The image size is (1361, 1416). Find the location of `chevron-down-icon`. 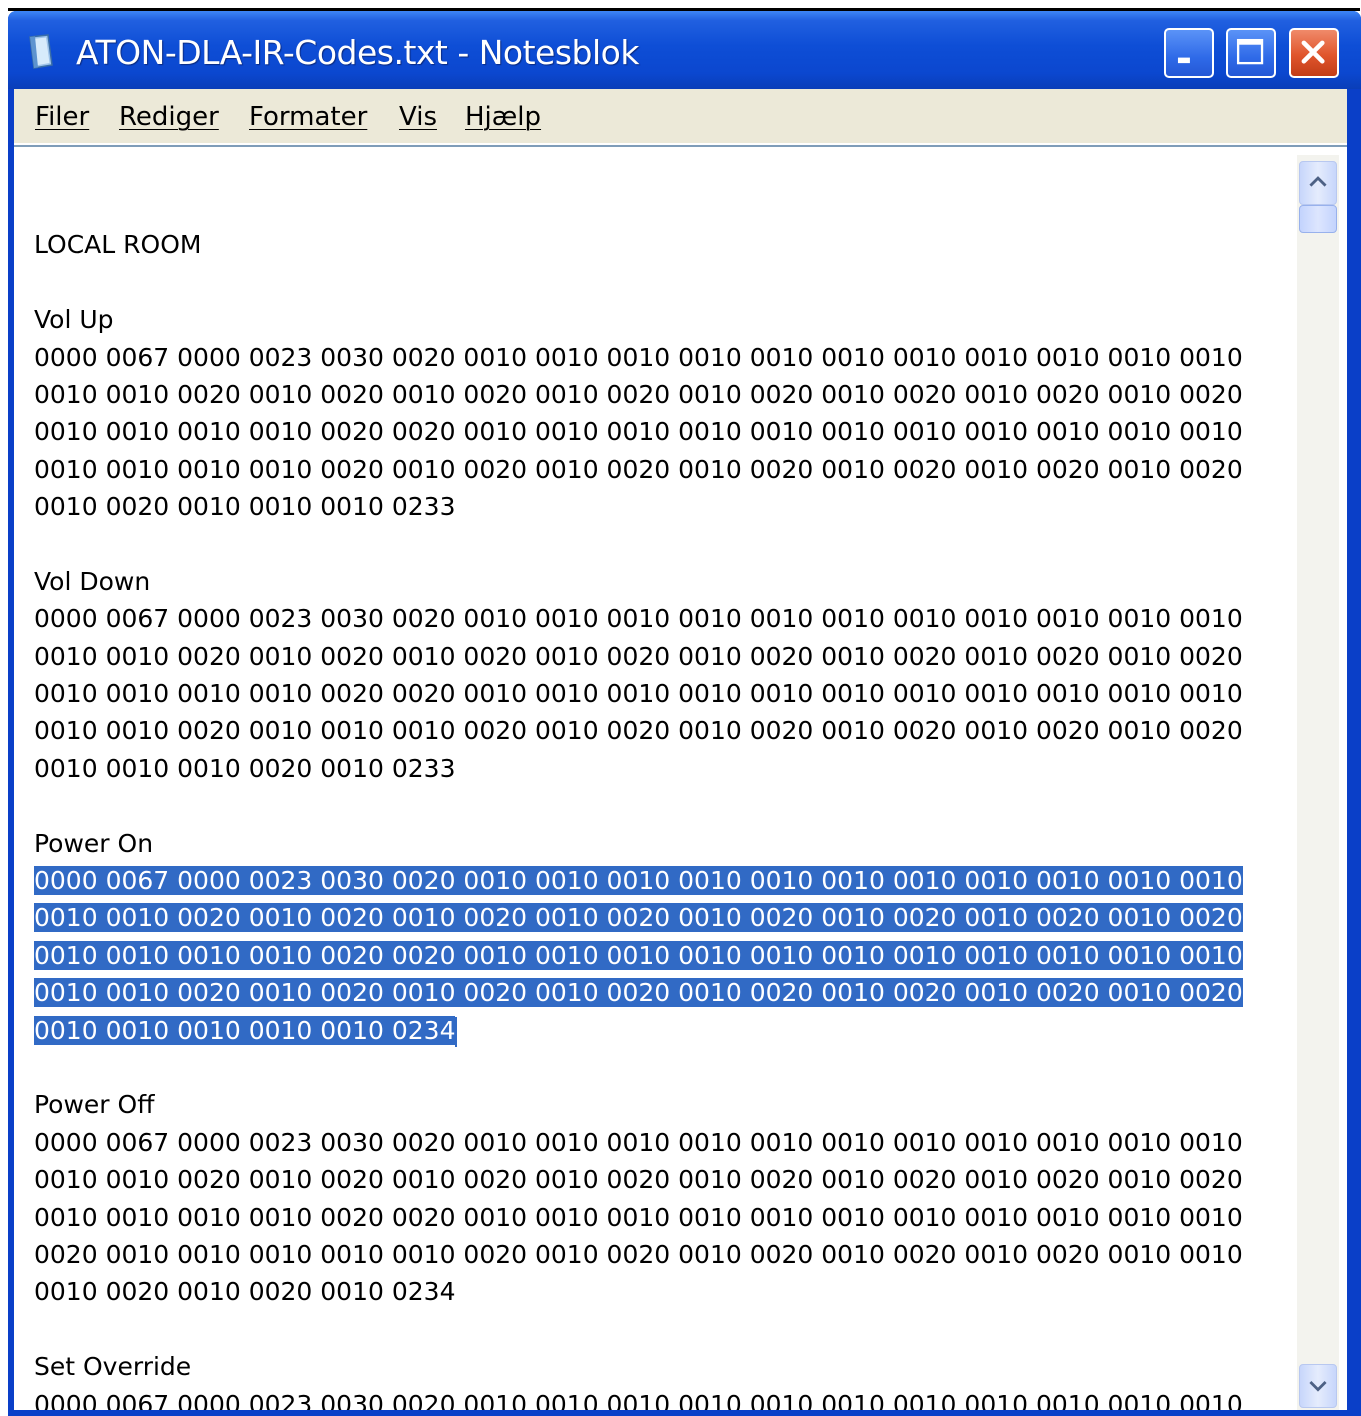

chevron-down-icon is located at coordinates (1318, 1386).